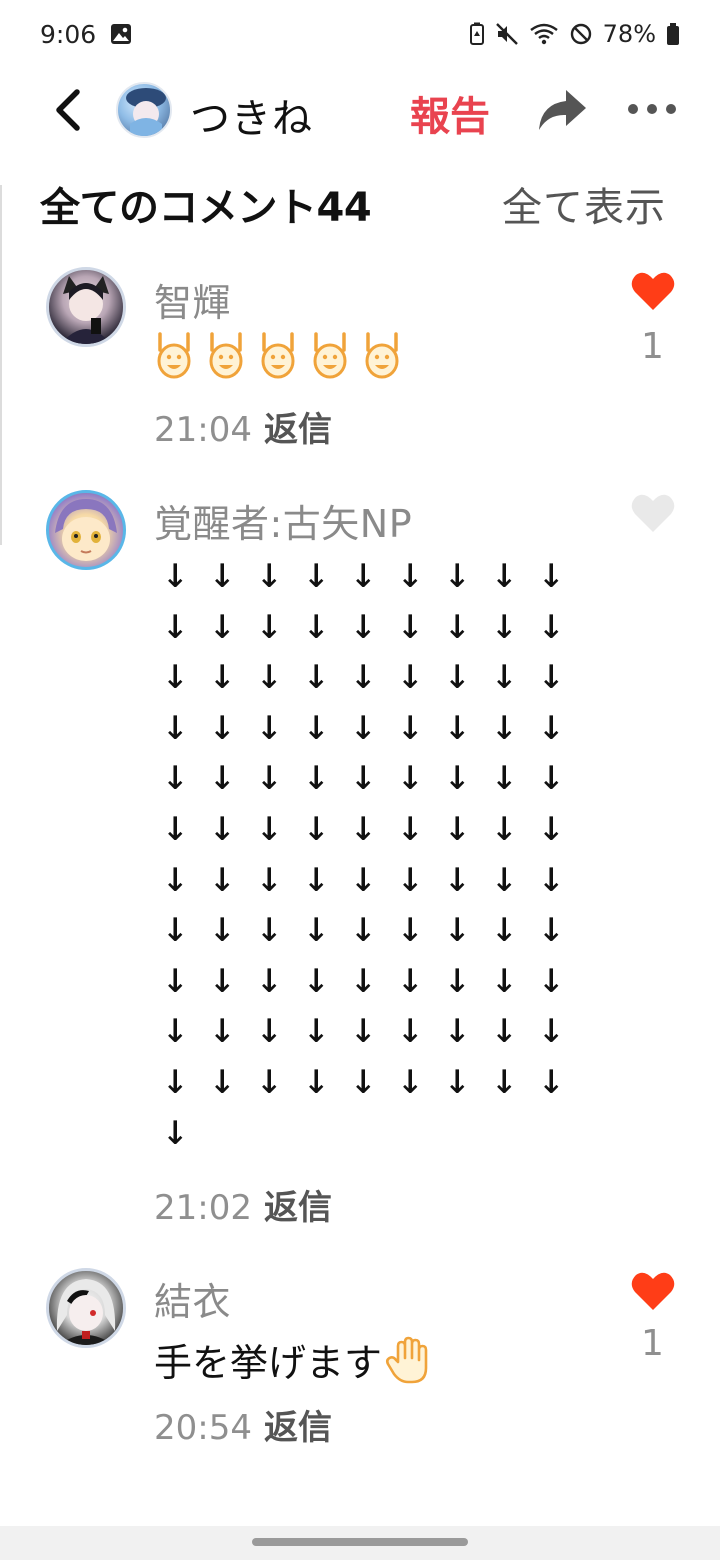 The height and width of the screenshot is (1560, 720). I want to click on comment-username: 結衣, so click(192, 1298).